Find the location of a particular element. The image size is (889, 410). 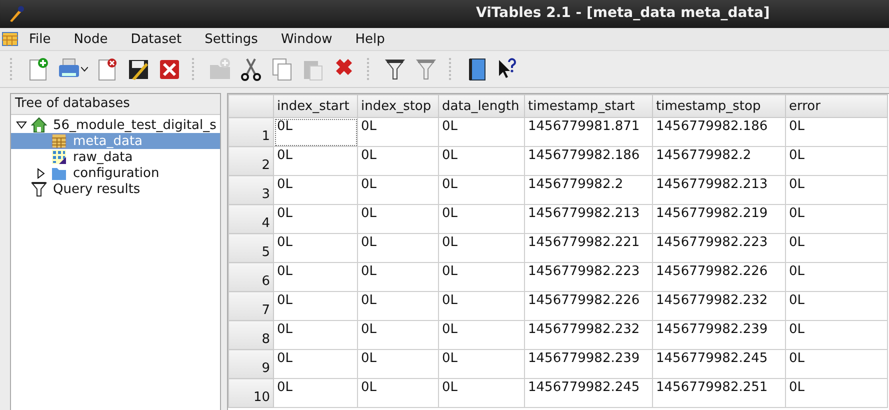

column-header: index_start is located at coordinates (316, 106).